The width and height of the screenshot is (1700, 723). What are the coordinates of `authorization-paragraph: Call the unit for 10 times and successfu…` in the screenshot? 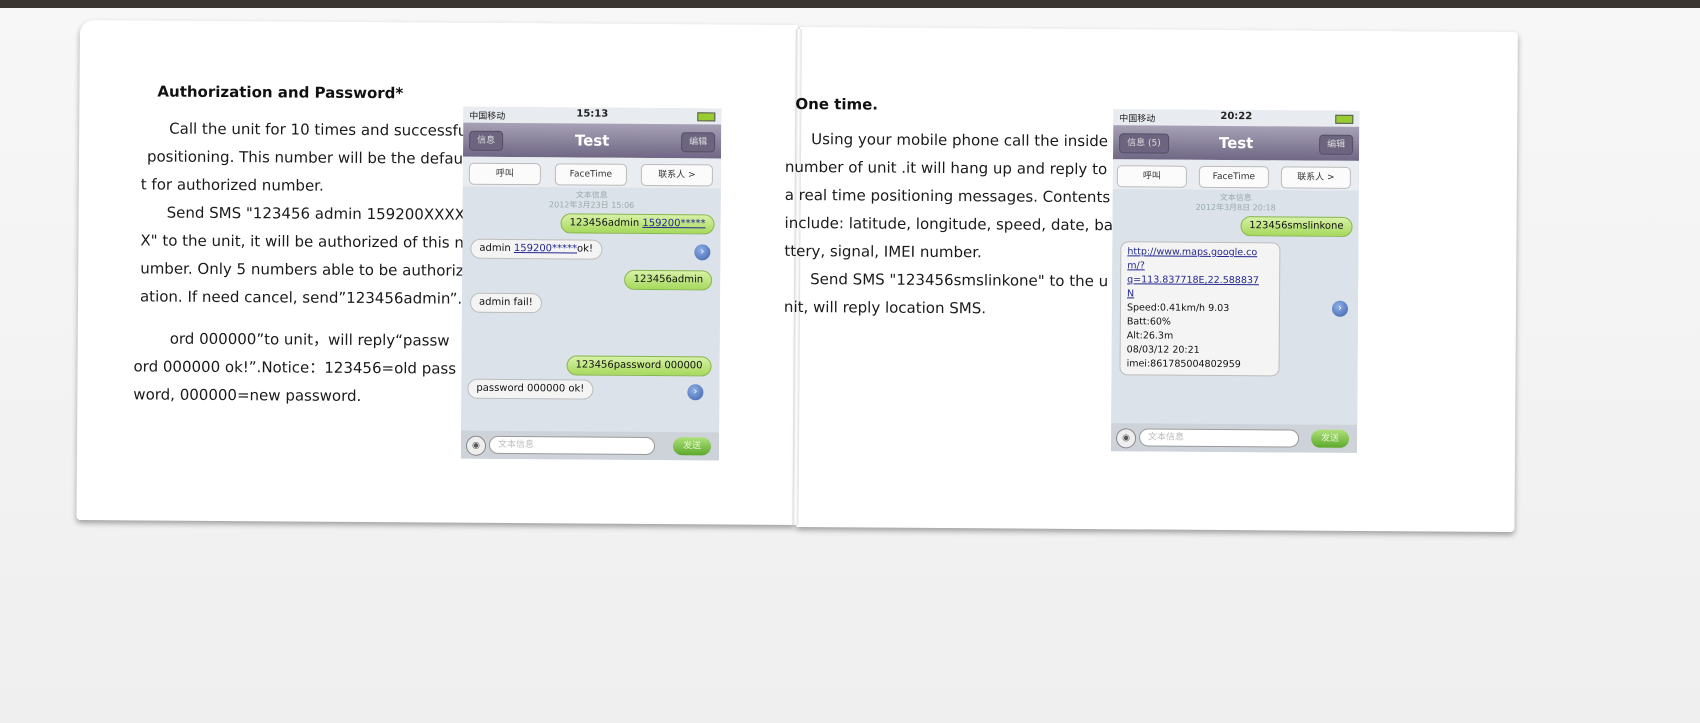 It's located at (306, 213).